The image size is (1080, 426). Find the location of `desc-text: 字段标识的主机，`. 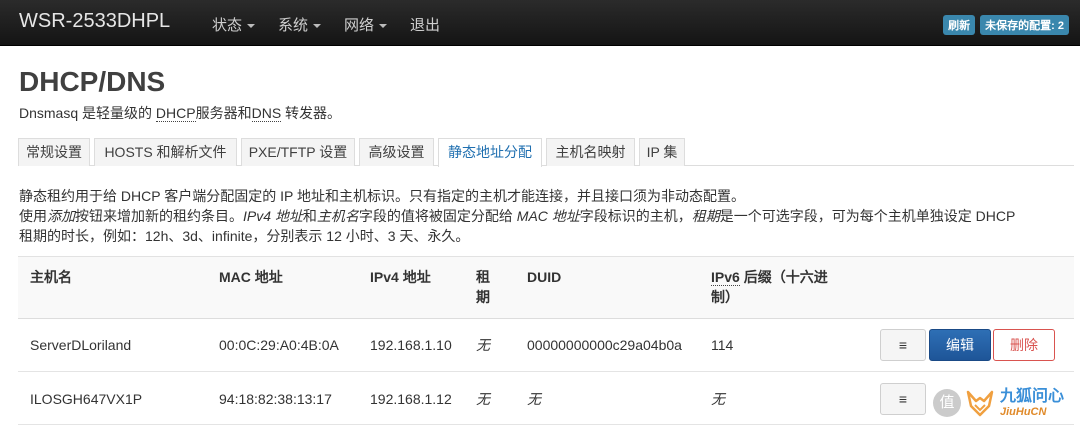

desc-text: 字段标识的主机， is located at coordinates (635, 216).